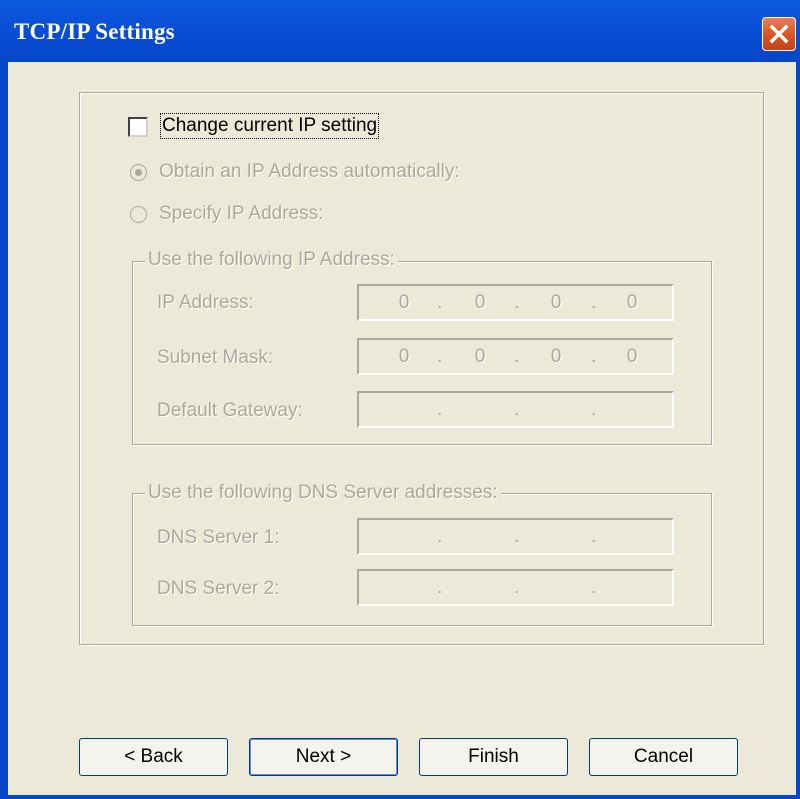  What do you see at coordinates (400, 31) in the screenshot?
I see `title-bar: TCP/IP Settings` at bounding box center [400, 31].